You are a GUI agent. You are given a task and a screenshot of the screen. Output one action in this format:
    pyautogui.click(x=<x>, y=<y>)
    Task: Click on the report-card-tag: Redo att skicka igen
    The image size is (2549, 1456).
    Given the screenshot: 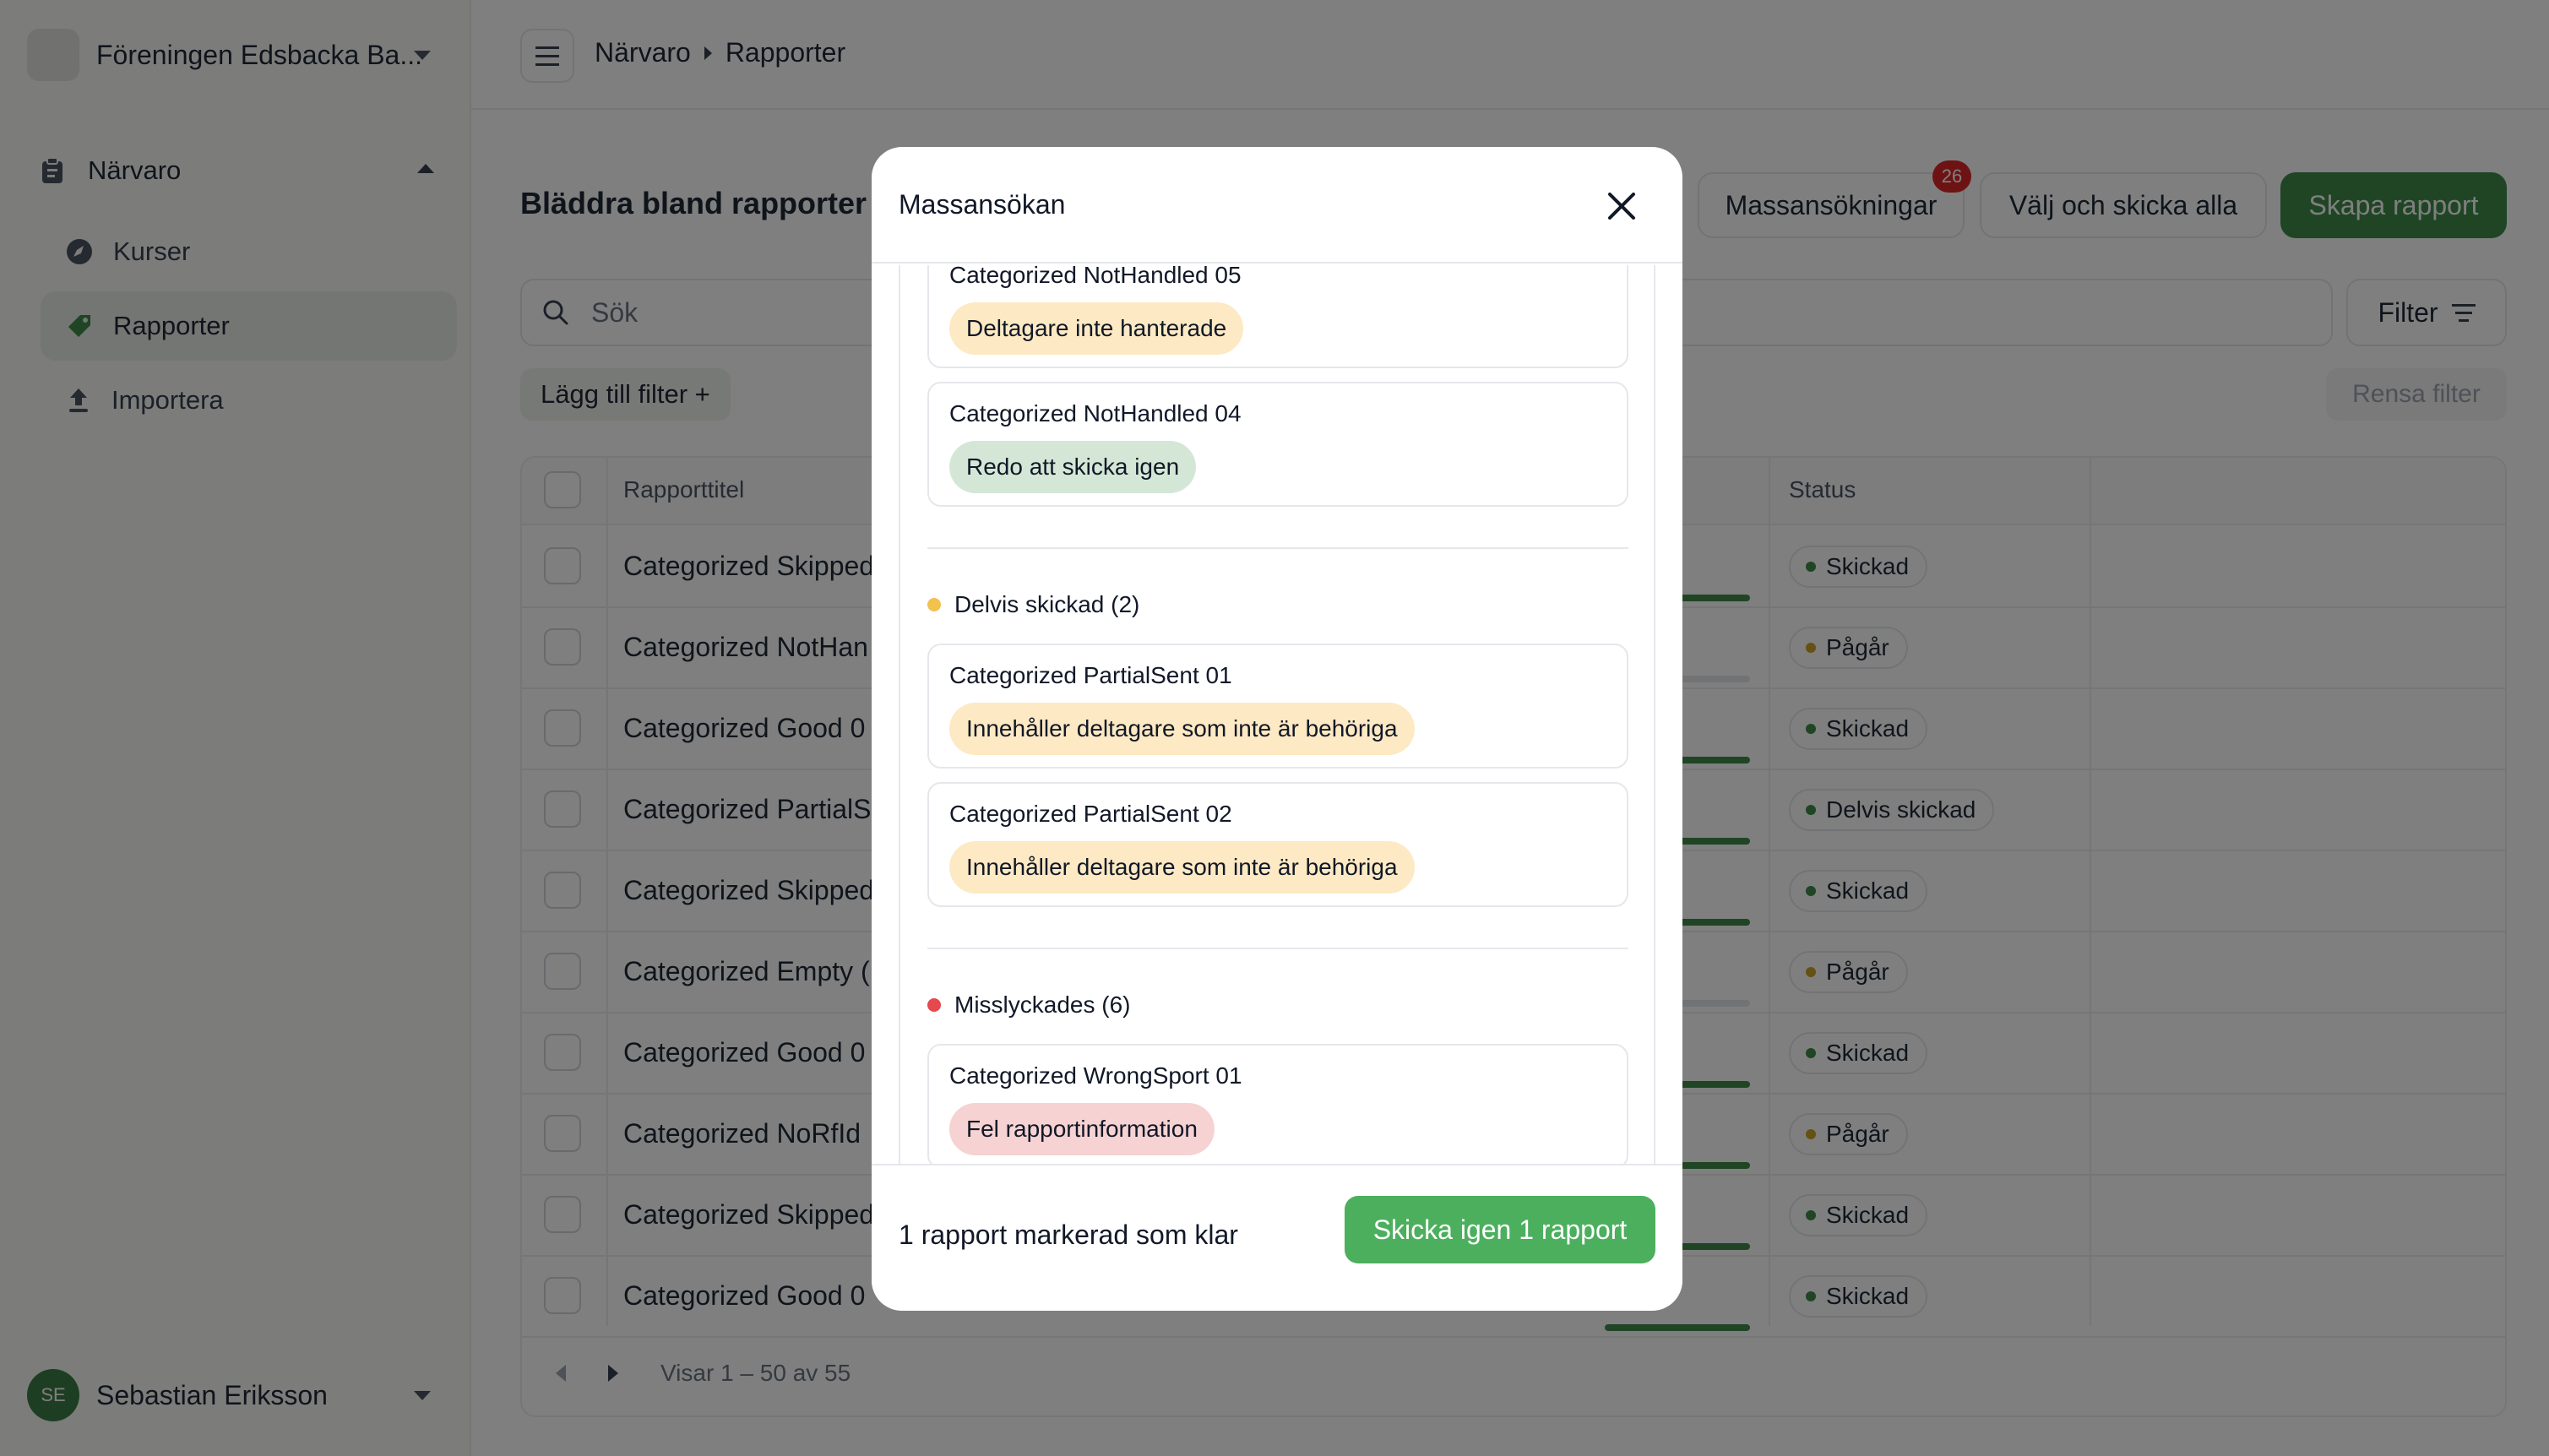 What is the action you would take?
    pyautogui.click(x=1073, y=467)
    